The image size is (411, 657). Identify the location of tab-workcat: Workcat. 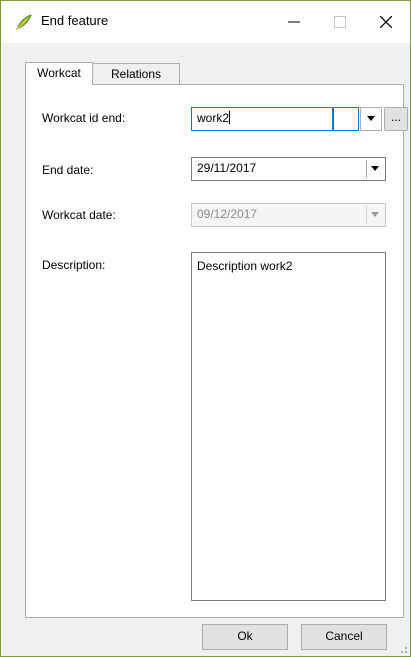
(59, 73).